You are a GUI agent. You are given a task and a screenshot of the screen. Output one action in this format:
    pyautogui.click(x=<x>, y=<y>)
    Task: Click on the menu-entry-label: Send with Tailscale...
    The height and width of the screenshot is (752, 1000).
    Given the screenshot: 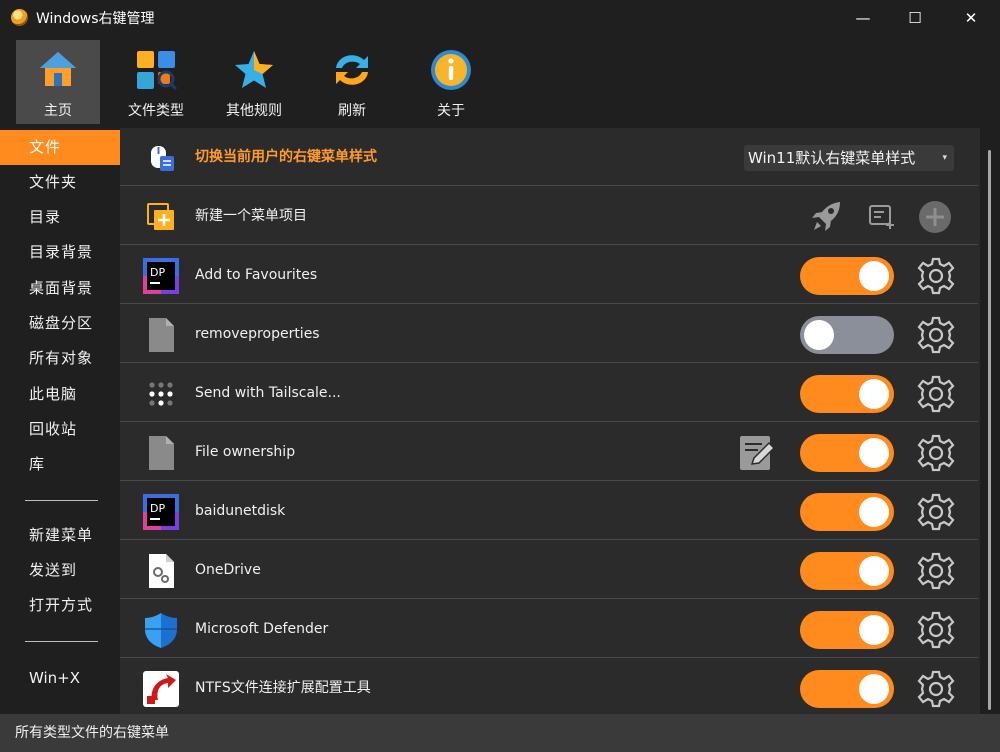 What is the action you would take?
    pyautogui.click(x=268, y=393)
    